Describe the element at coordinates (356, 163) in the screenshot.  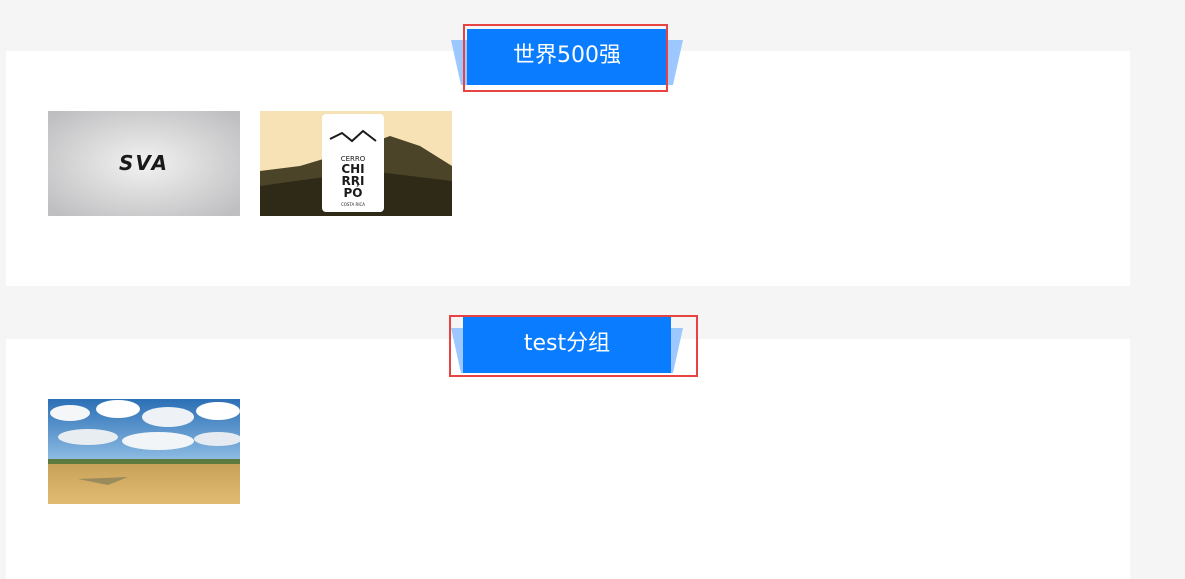
I see `cerro-chirripo-image: CERRO CHI RRI PÓ COSTA RICA` at that location.